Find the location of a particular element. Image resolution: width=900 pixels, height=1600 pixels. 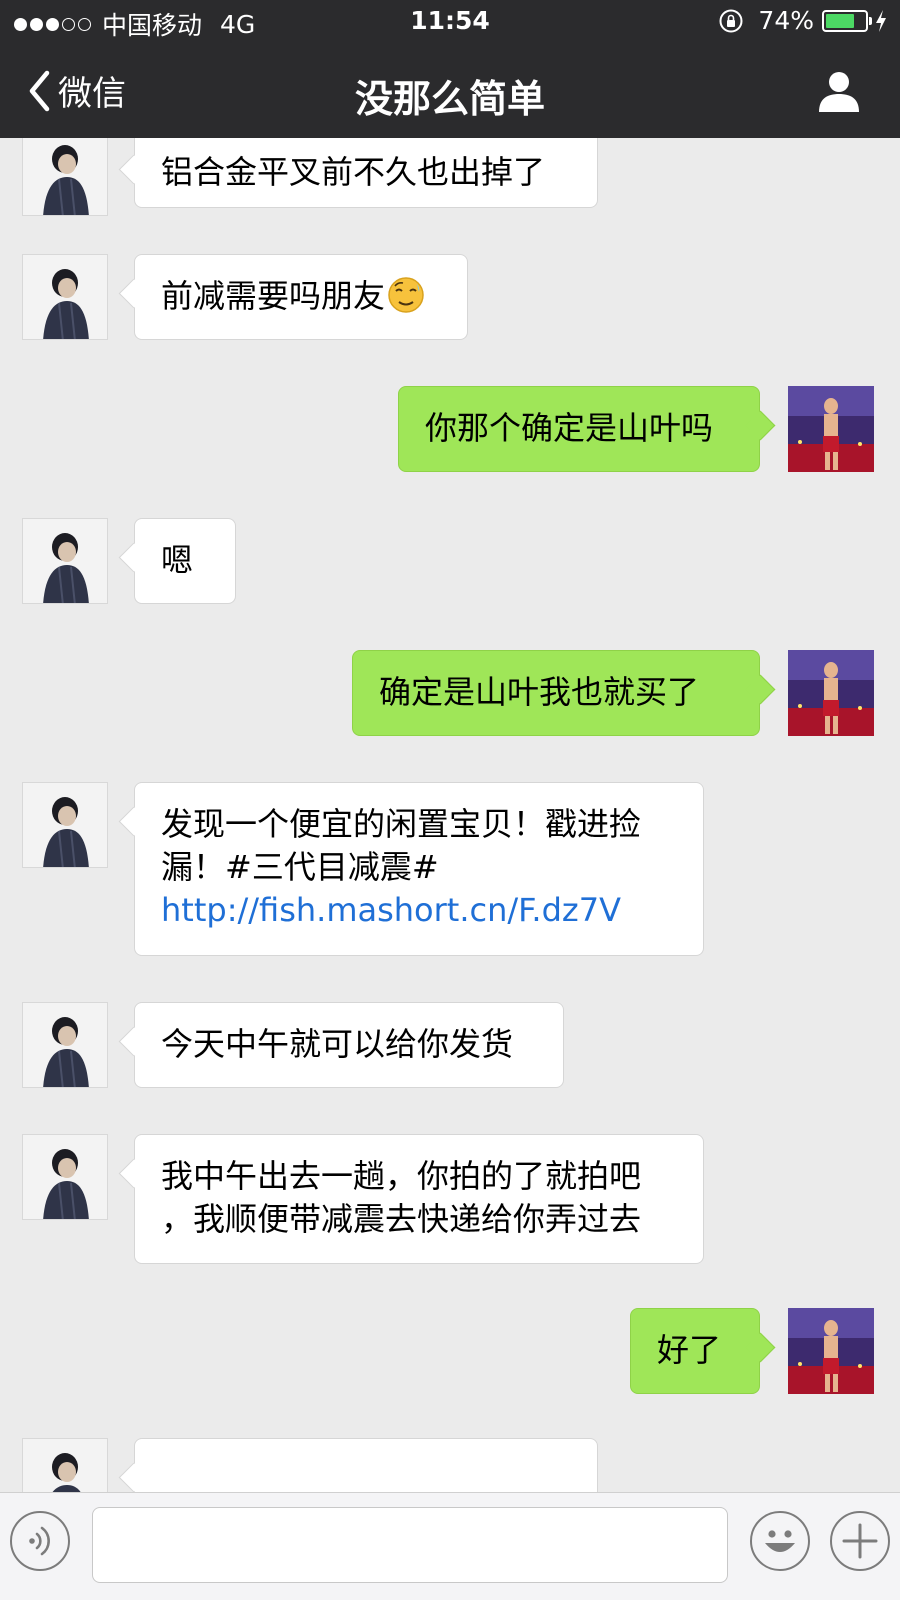

battery-percent: 74% is located at coordinates (786, 20).